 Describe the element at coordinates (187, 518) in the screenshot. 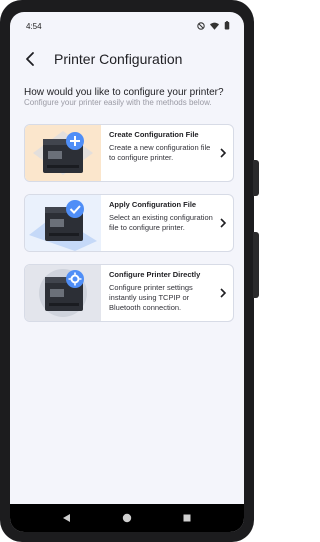

I see `nav-recents-icon` at that location.